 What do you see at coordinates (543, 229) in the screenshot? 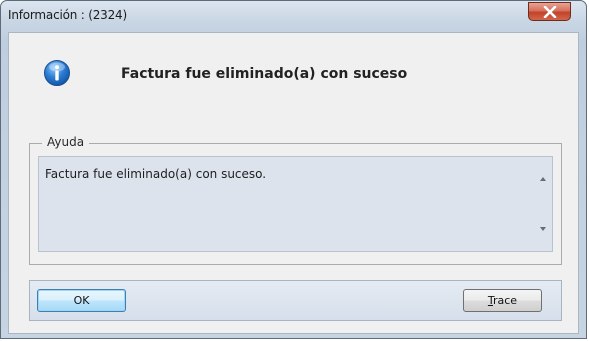
I see `scroll-down-arrow-icon` at bounding box center [543, 229].